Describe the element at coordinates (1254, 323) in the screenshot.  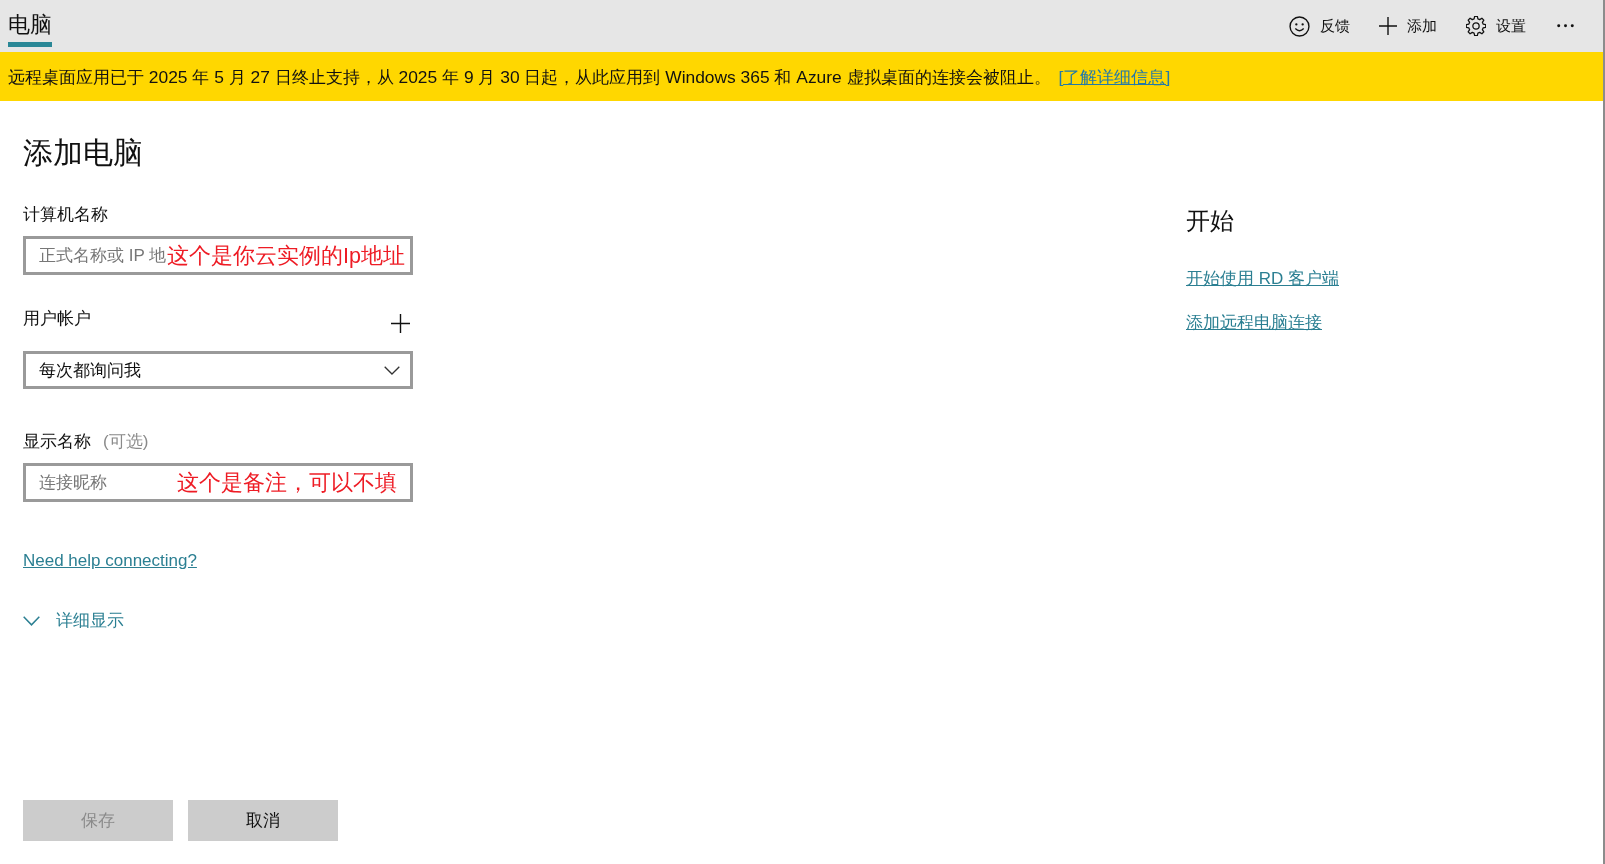
I see `getting-started-link: 添加远程电脑连接` at that location.